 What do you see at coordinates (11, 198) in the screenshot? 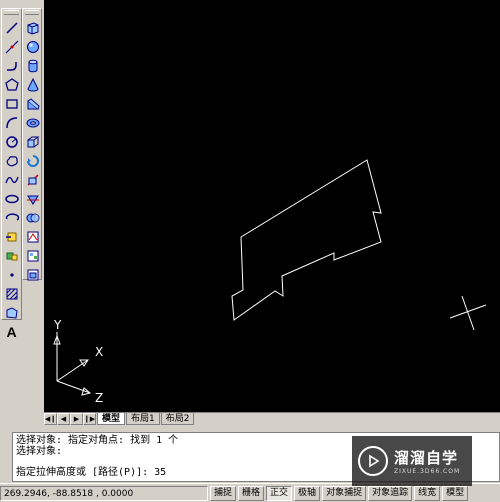
I see `ellipse-icon` at bounding box center [11, 198].